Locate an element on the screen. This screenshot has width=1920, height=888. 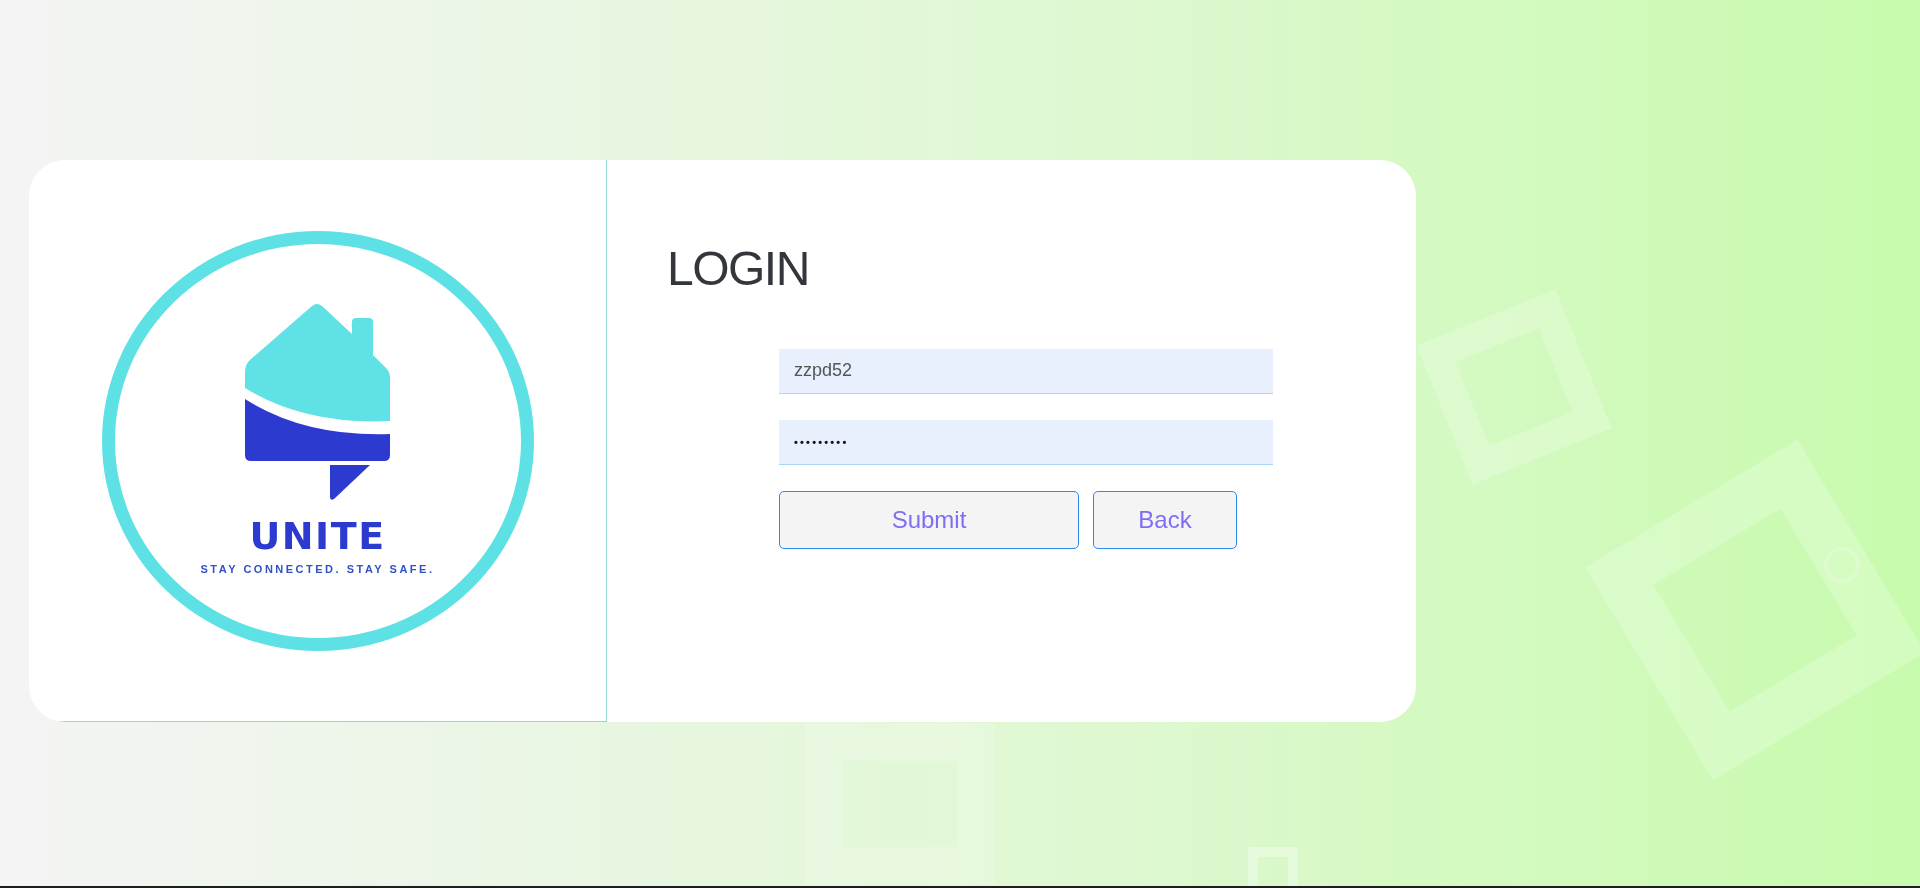
password-field: ••••••••• is located at coordinates (1026, 442).